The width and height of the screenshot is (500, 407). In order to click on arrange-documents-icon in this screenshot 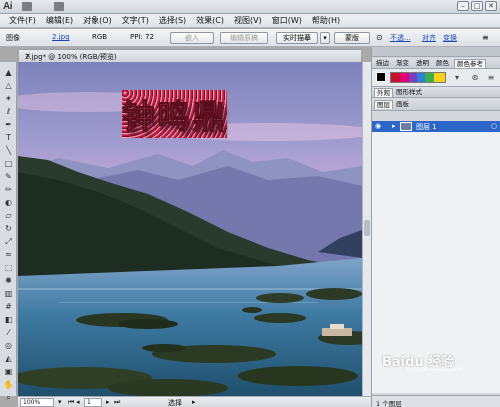, I will do `click(59, 6)`.